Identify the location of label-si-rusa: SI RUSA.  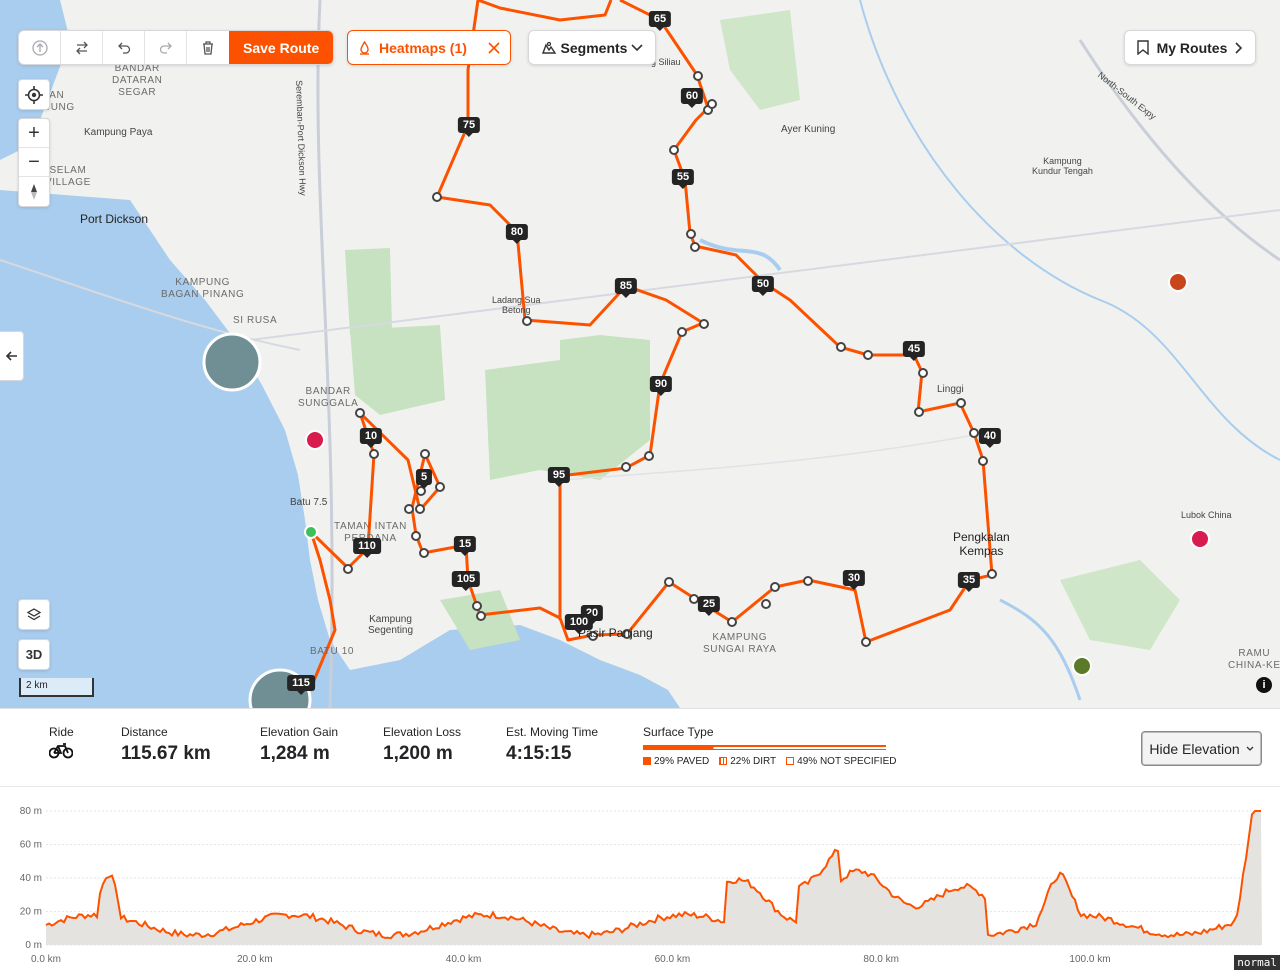
(255, 320).